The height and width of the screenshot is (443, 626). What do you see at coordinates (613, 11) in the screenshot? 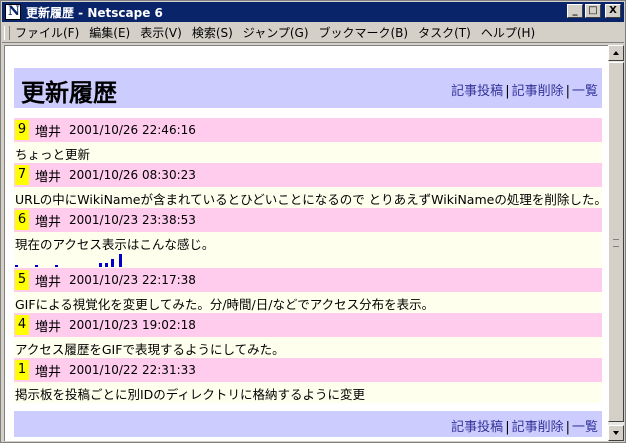
I see `close-button: X` at bounding box center [613, 11].